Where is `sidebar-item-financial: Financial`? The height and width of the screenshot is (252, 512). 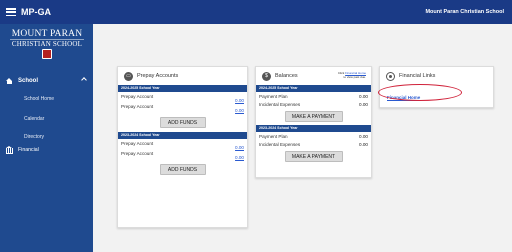 sidebar-item-financial: Financial is located at coordinates (22, 150).